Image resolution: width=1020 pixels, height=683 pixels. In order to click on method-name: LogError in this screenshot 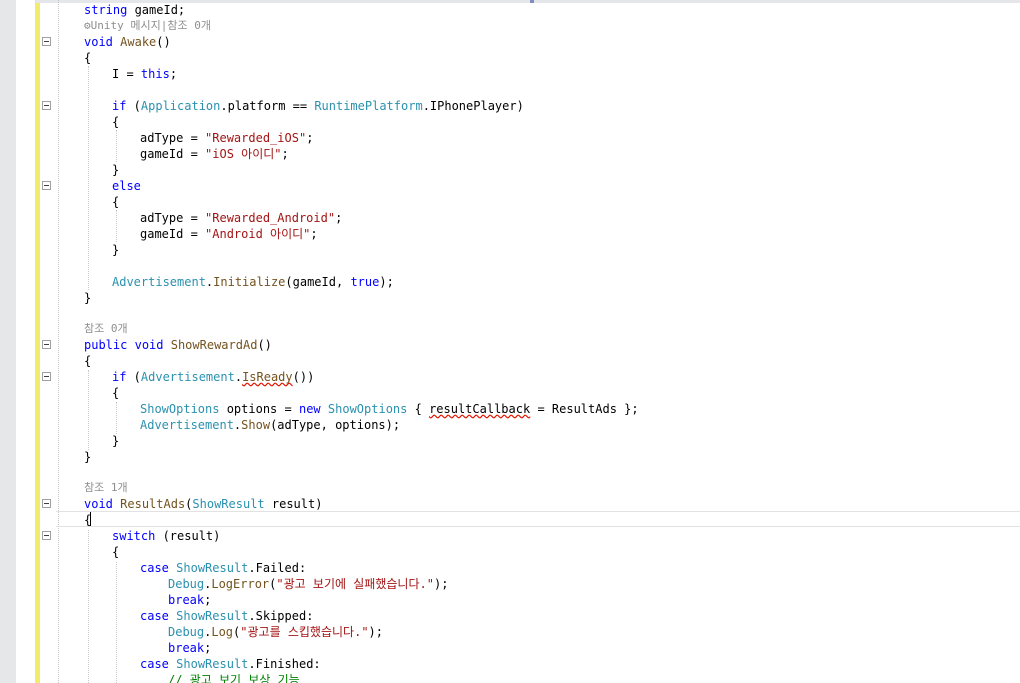, I will do `click(240, 584)`.